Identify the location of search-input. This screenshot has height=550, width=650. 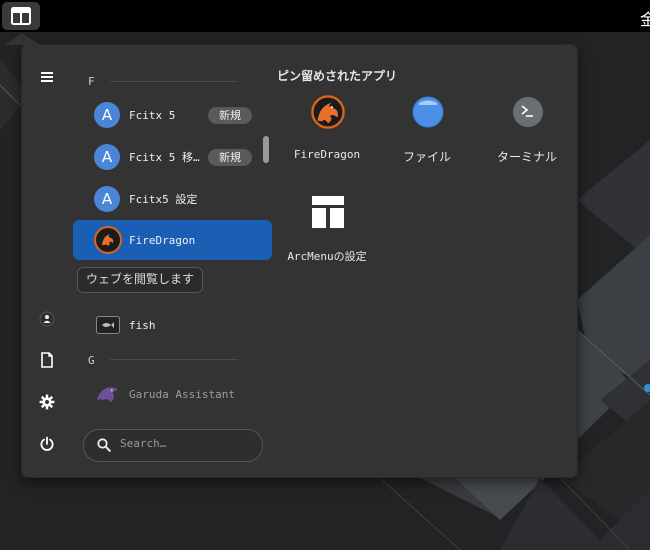
(185, 443).